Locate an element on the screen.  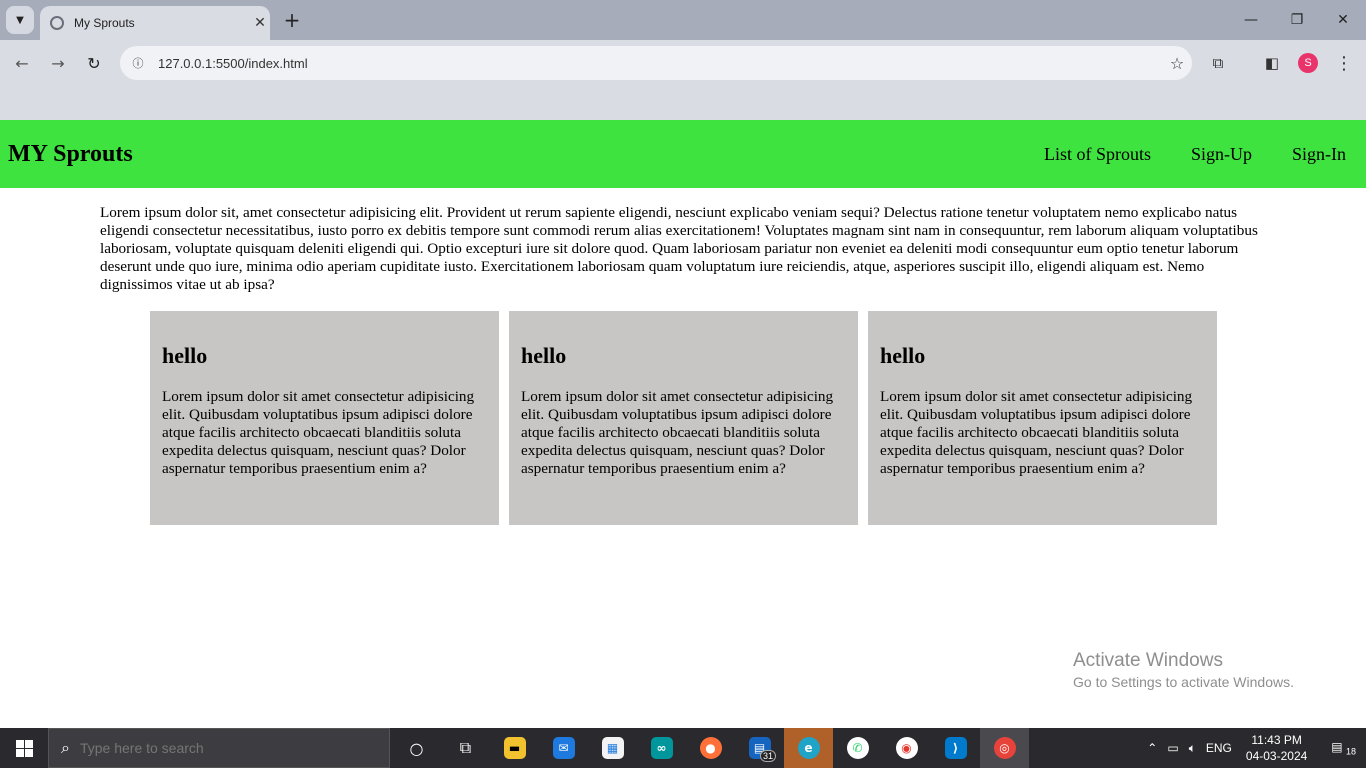
shield-icon: ◉ is located at coordinates (906, 748).